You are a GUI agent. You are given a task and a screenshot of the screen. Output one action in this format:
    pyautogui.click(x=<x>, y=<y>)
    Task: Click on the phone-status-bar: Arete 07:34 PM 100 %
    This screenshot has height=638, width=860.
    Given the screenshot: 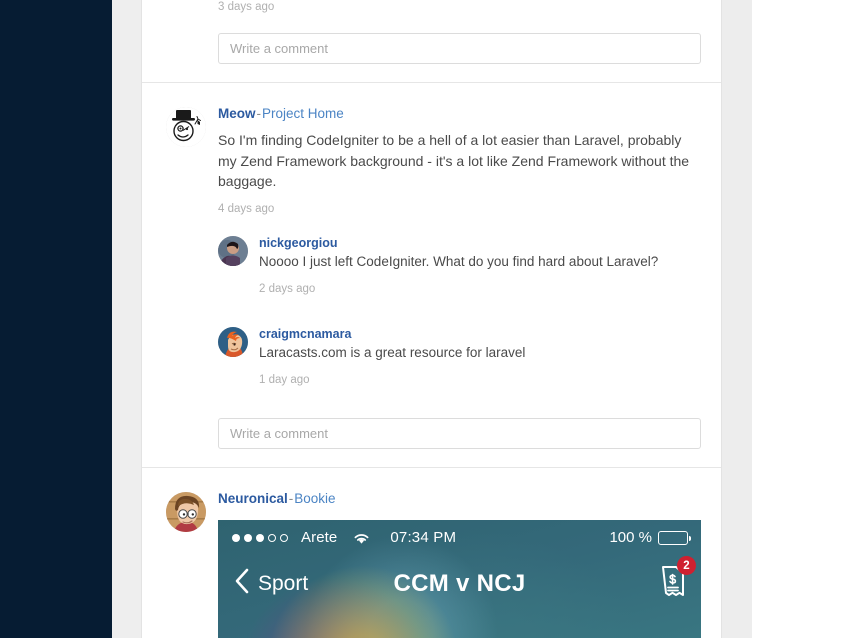 What is the action you would take?
    pyautogui.click(x=459, y=538)
    